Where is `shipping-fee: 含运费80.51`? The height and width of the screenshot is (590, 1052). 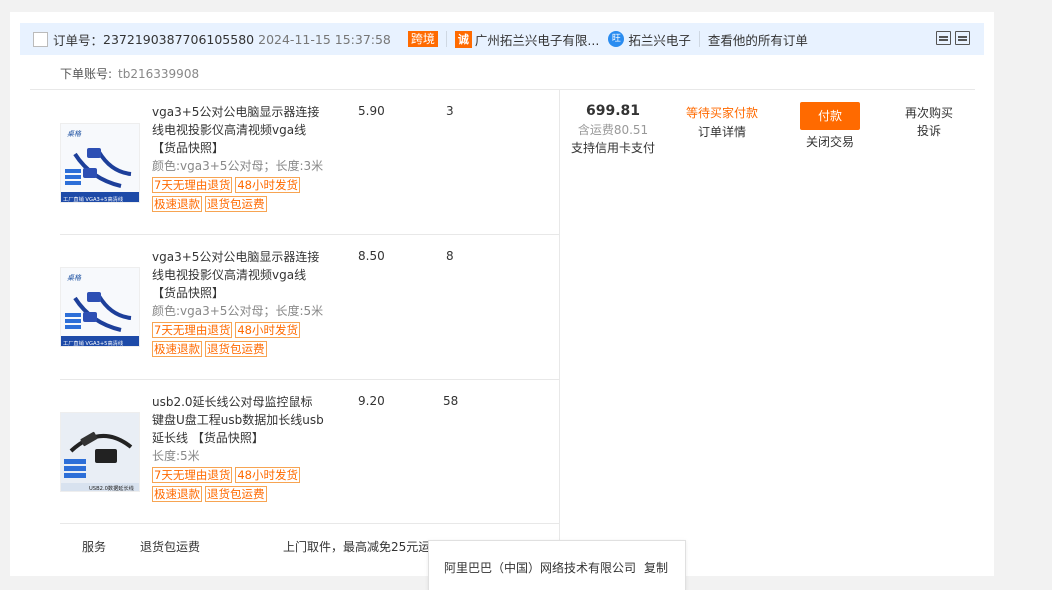
shipping-fee: 含运费80.51 is located at coordinates (613, 129).